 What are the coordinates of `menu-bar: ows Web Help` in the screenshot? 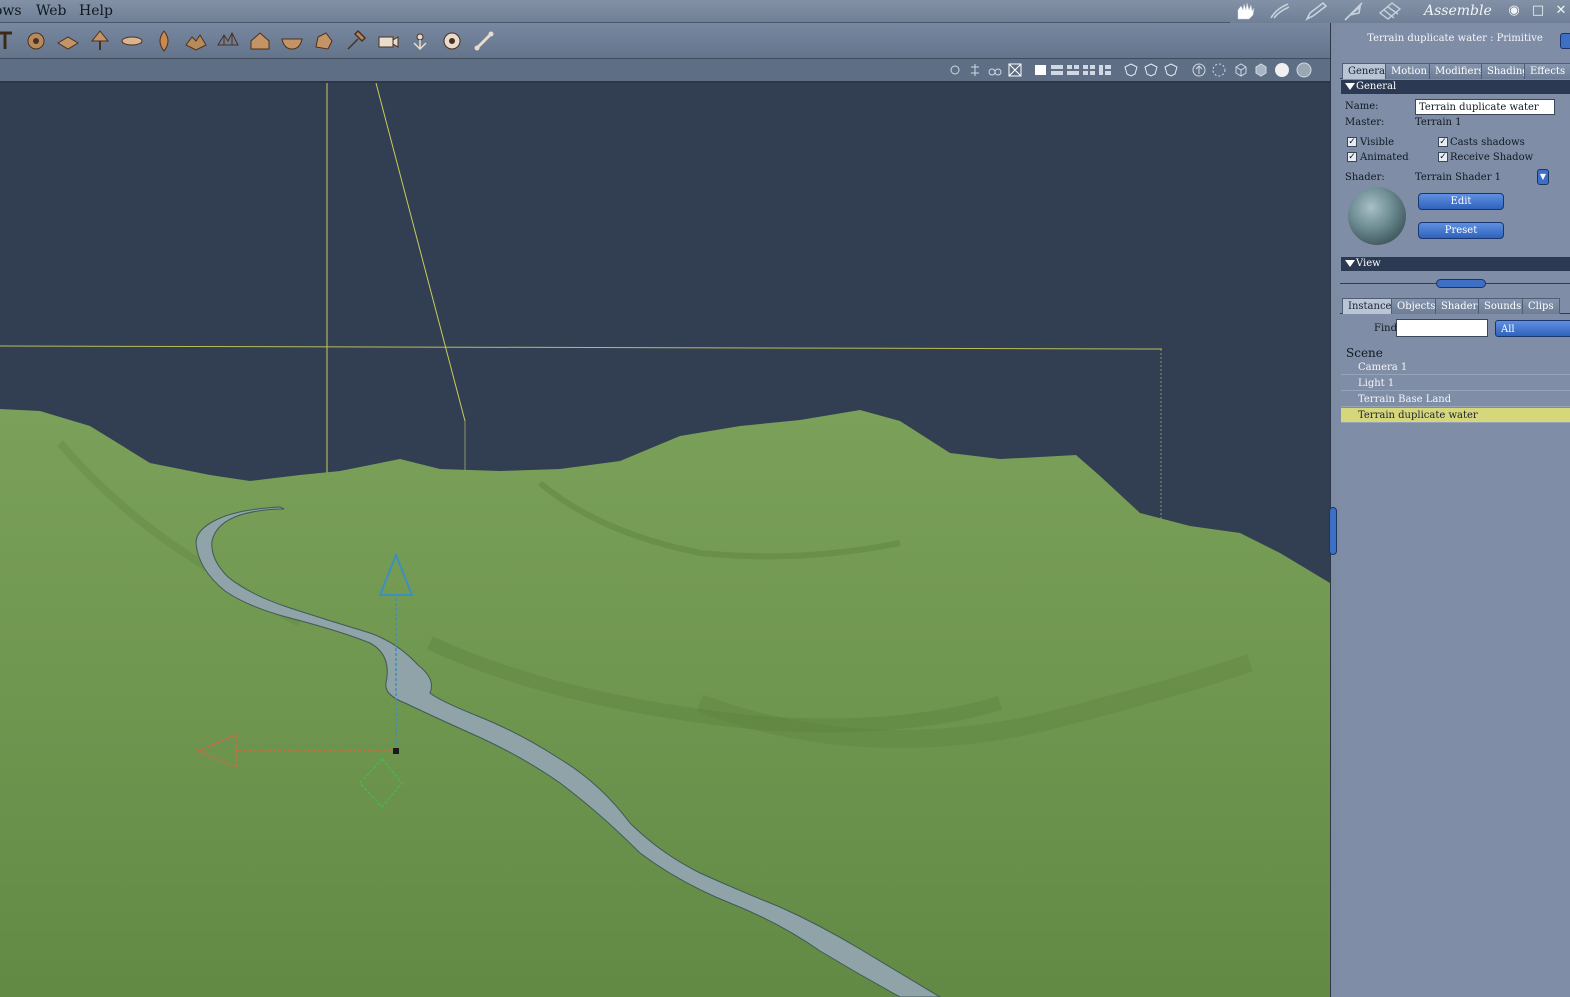 It's located at (666, 11).